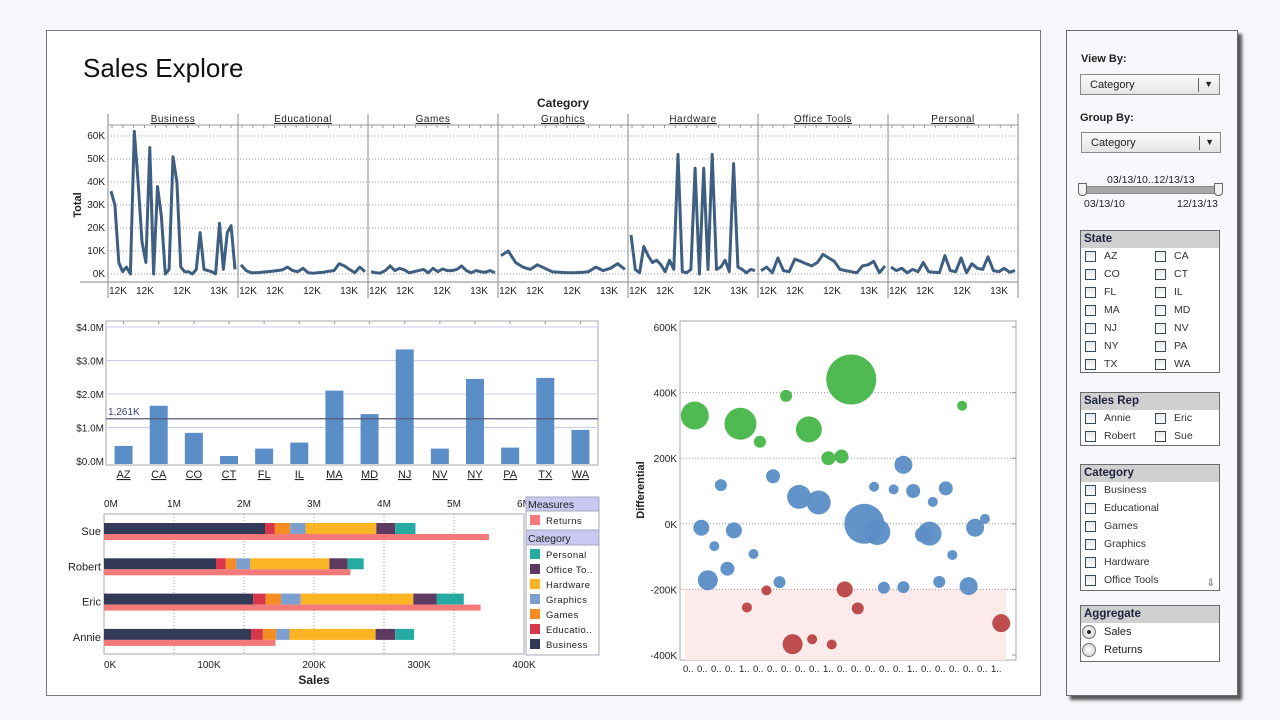  What do you see at coordinates (1151, 190) in the screenshot?
I see `date-range-track` at bounding box center [1151, 190].